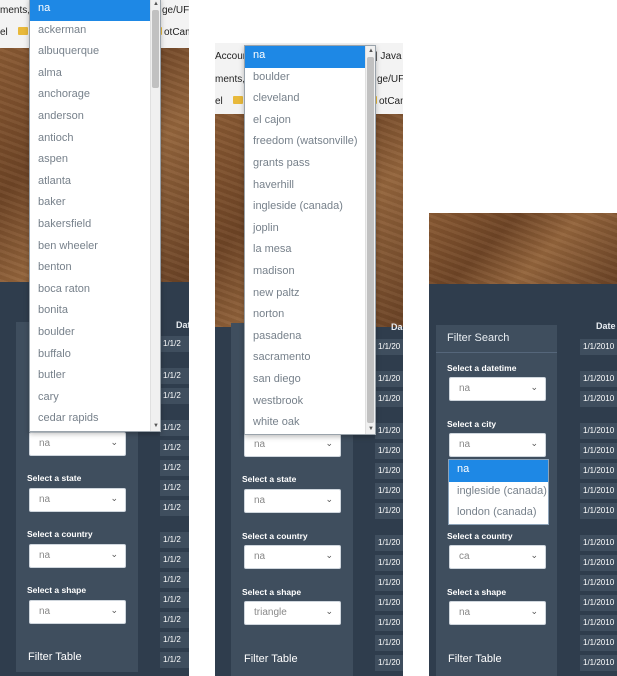 This screenshot has width=617, height=676. Describe the element at coordinates (523, 248) in the screenshot. I see `header-image` at that location.